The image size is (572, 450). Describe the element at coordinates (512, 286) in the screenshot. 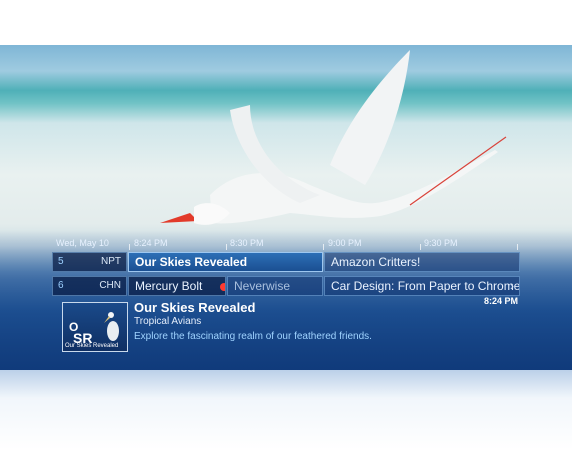

I see `chevron-right-icon: ›` at that location.